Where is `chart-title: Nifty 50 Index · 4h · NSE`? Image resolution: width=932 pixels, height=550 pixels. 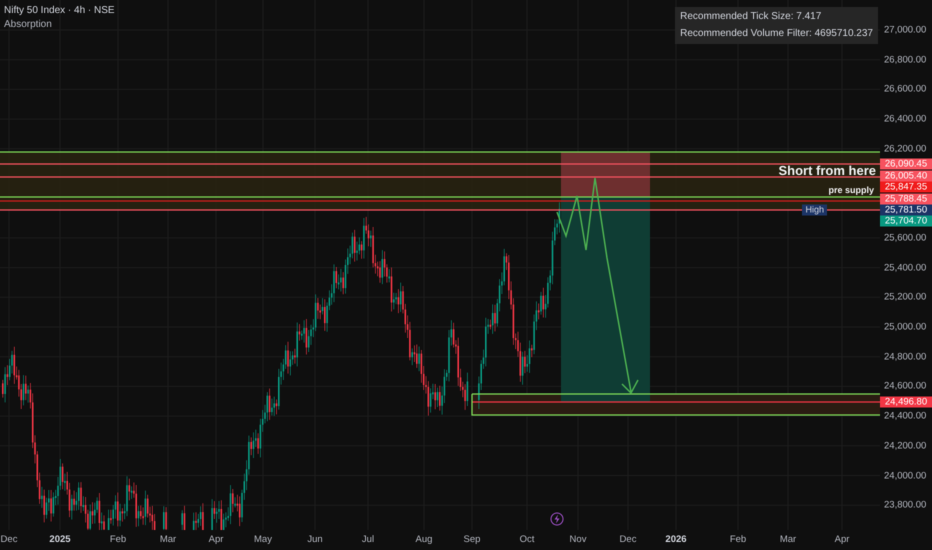 chart-title: Nifty 50 Index · 4h · NSE is located at coordinates (59, 10).